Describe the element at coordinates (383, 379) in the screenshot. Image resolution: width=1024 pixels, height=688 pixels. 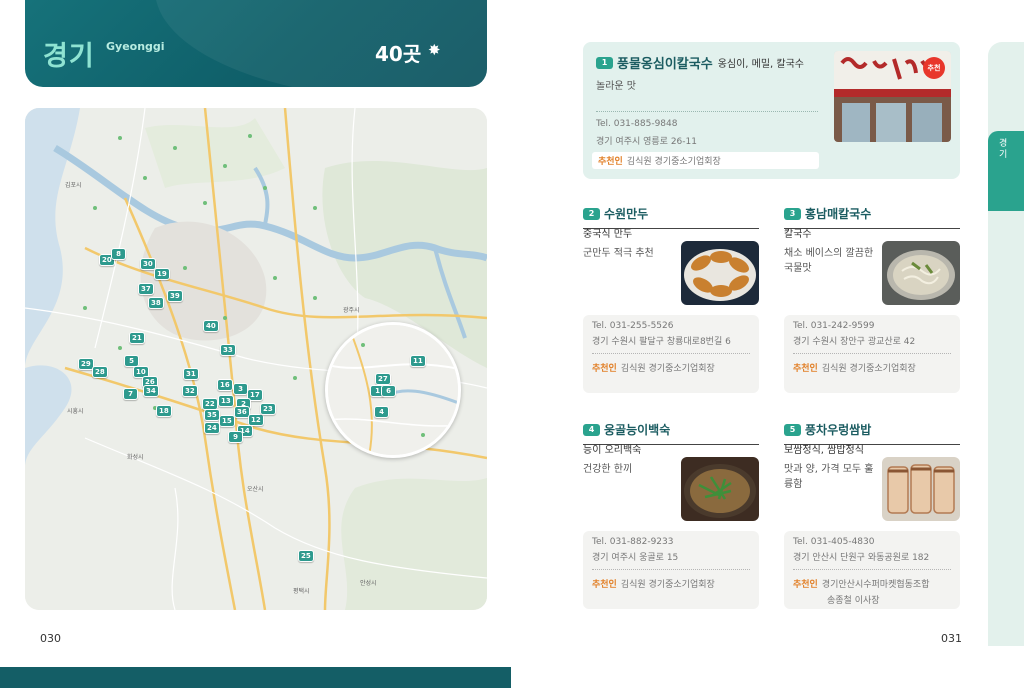
I see `map-pin: 27` at that location.